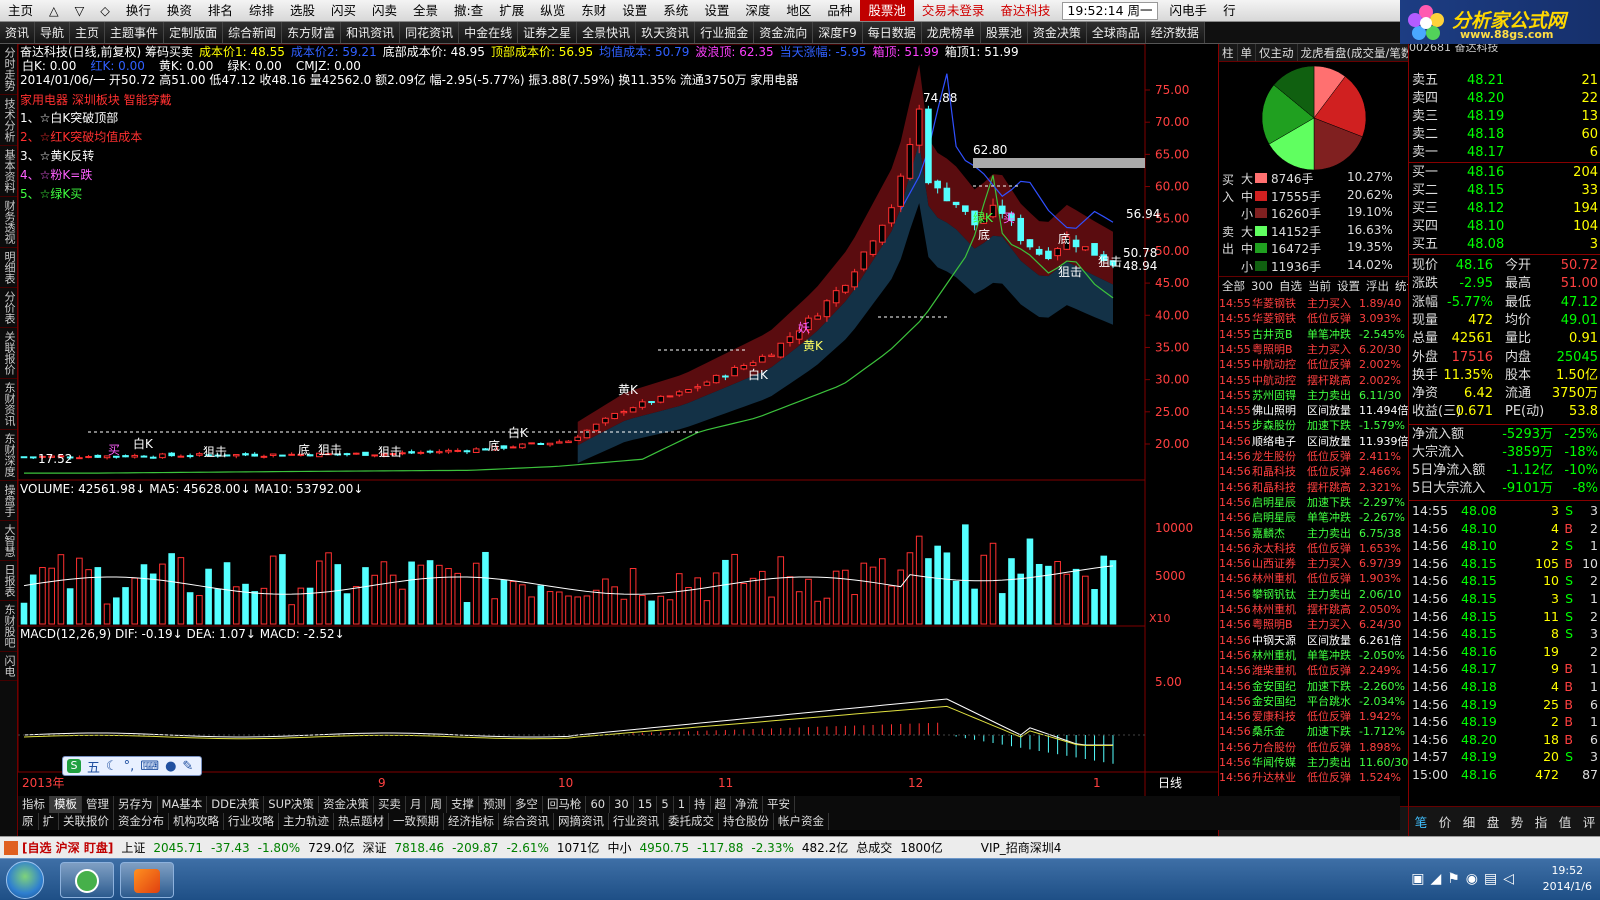  I want to click on bottom-info-tab: 持仓股份, so click(746, 821).